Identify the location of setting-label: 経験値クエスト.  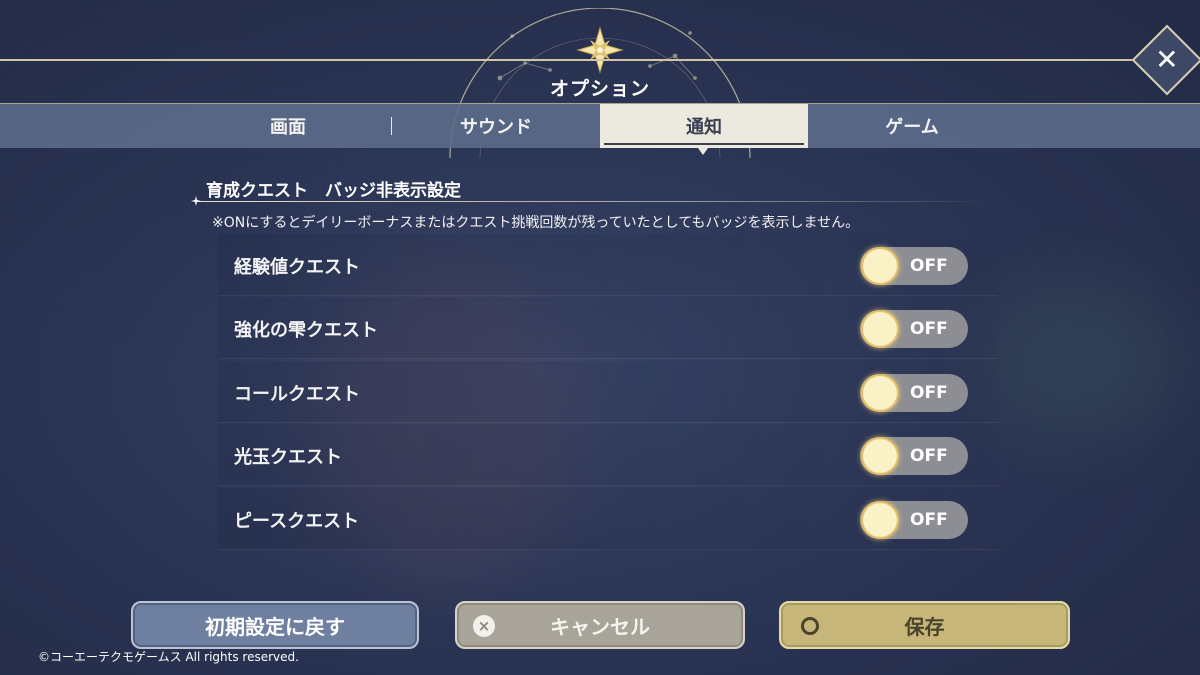
(297, 267).